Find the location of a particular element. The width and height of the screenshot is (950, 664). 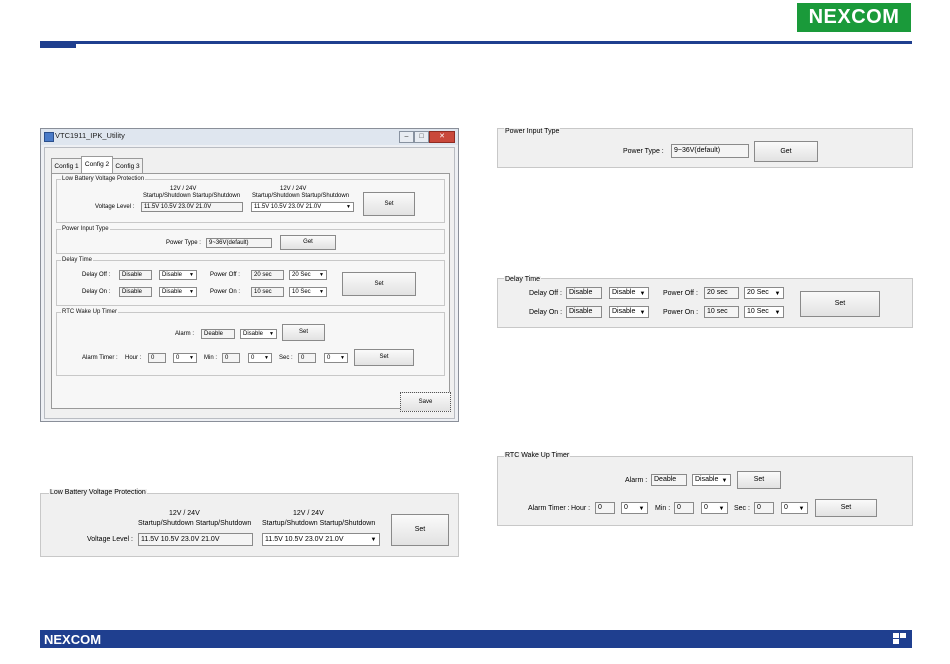

power-input-zoom-type-label: Power Type : is located at coordinates (643, 151).